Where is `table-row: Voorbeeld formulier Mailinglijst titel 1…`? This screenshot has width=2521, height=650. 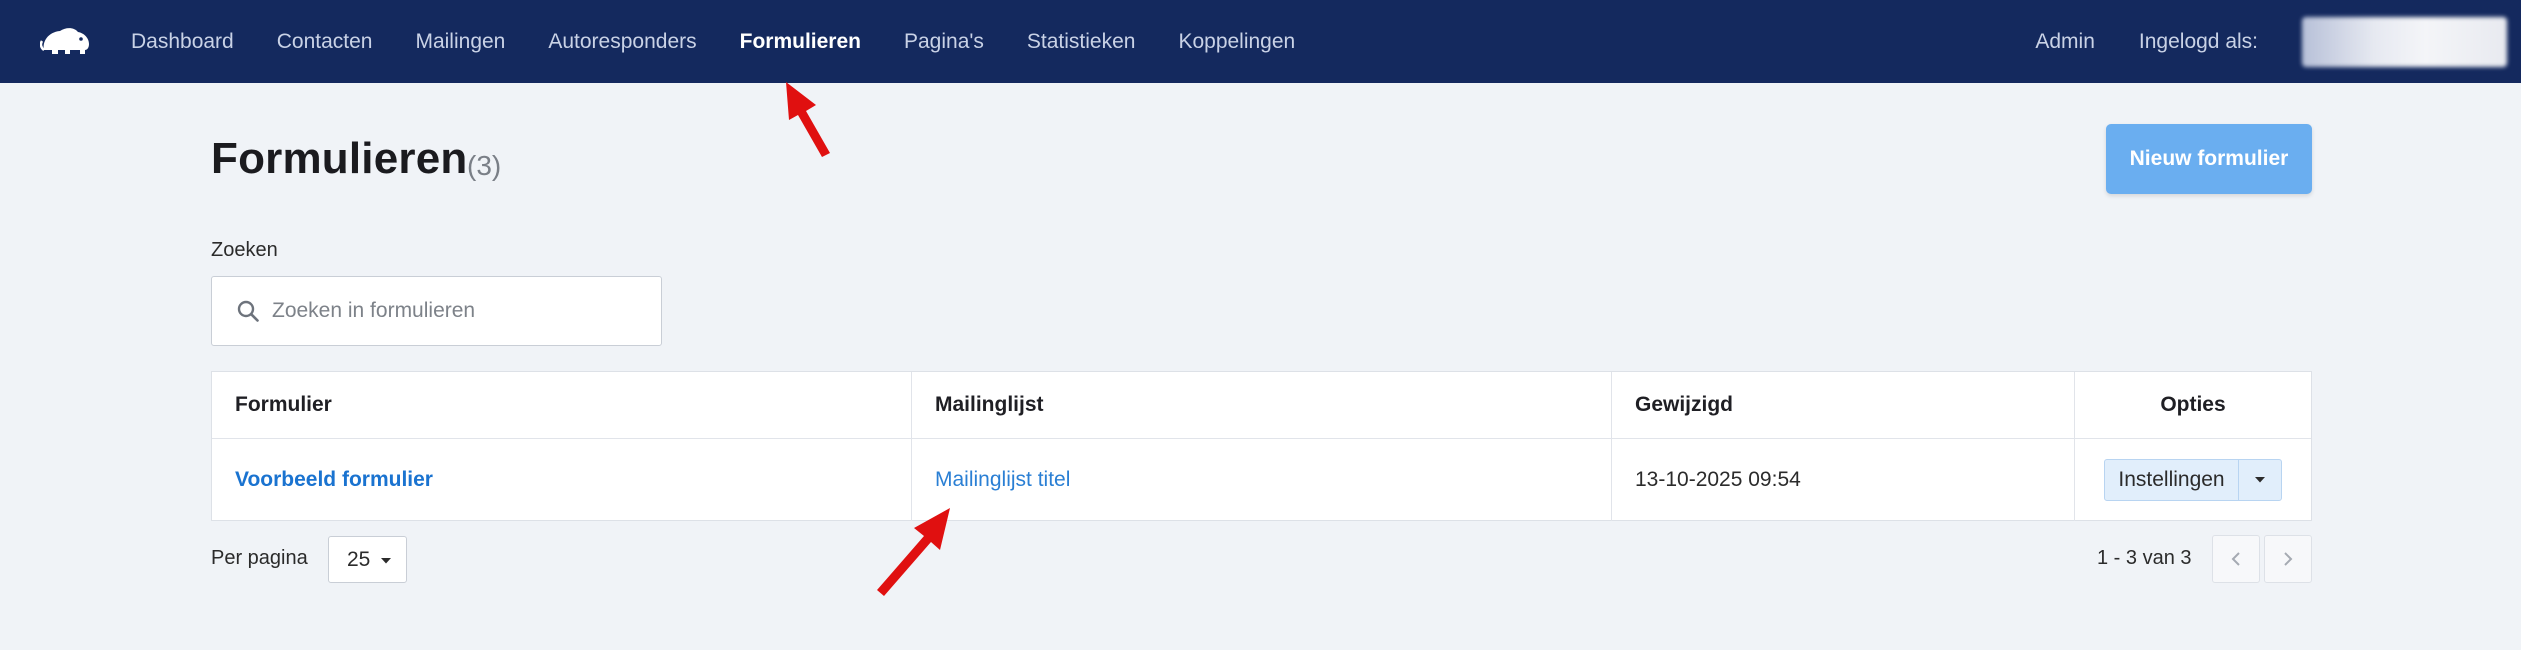
table-row: Voorbeeld formulier Mailinglijst titel 1… is located at coordinates (1261, 480).